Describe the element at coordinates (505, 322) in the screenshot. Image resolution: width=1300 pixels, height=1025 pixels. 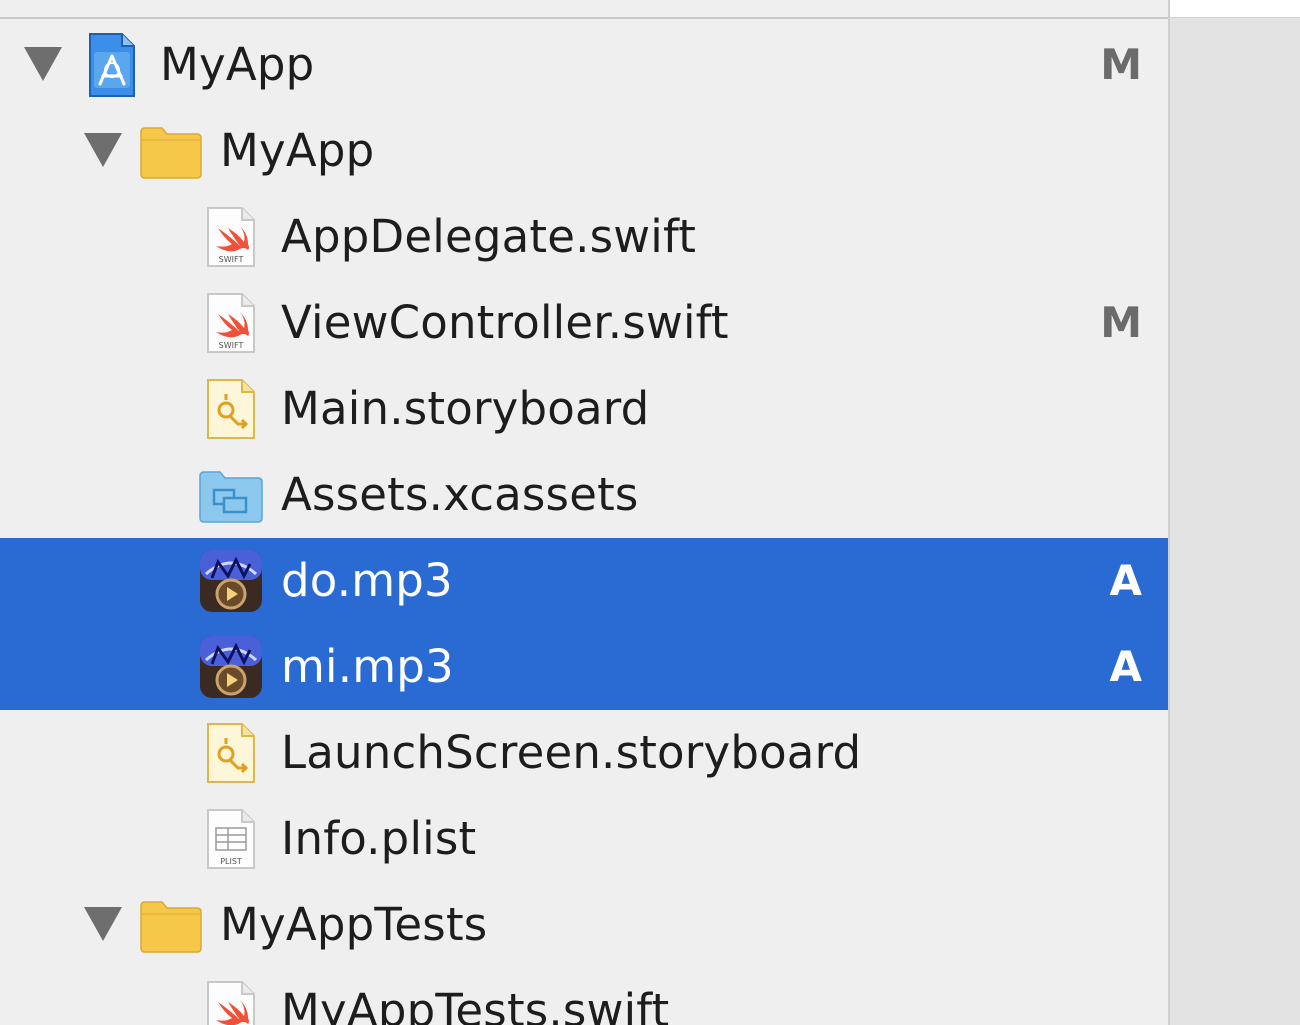
I see `file-name-label: ViewController.swift` at that location.